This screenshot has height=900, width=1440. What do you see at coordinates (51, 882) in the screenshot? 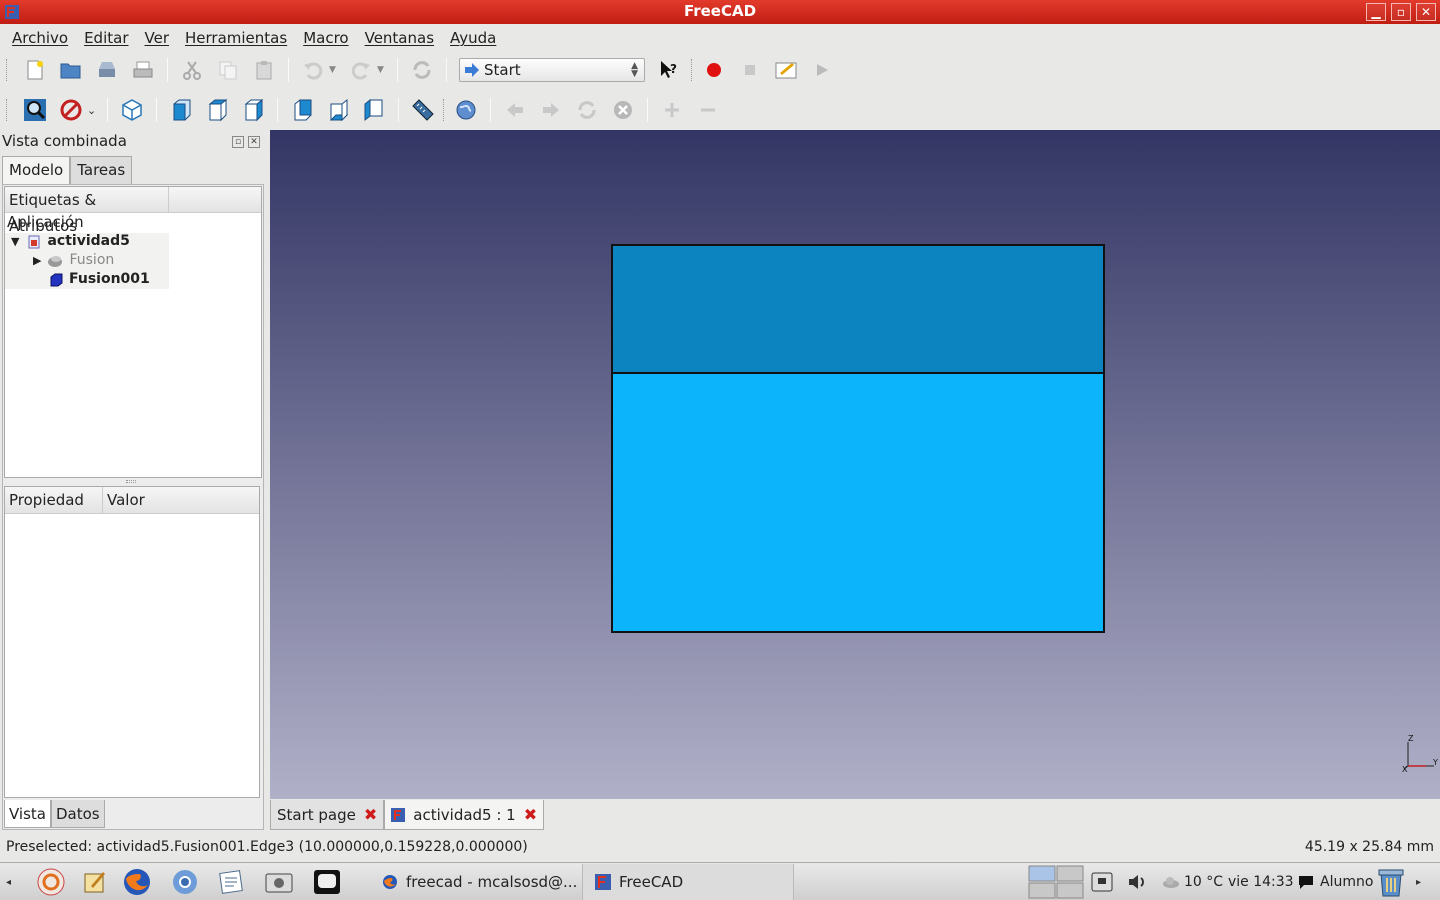
I see `app-menu-icon` at bounding box center [51, 882].